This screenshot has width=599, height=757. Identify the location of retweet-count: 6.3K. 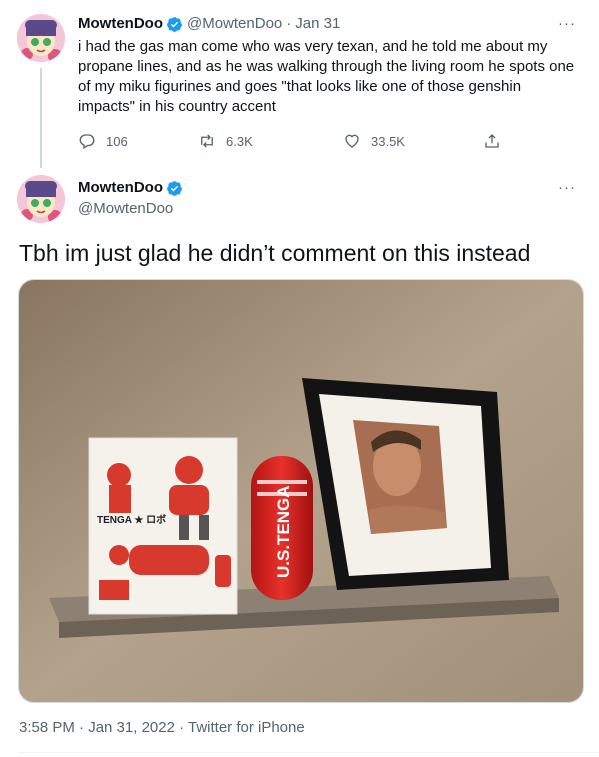
(239, 141).